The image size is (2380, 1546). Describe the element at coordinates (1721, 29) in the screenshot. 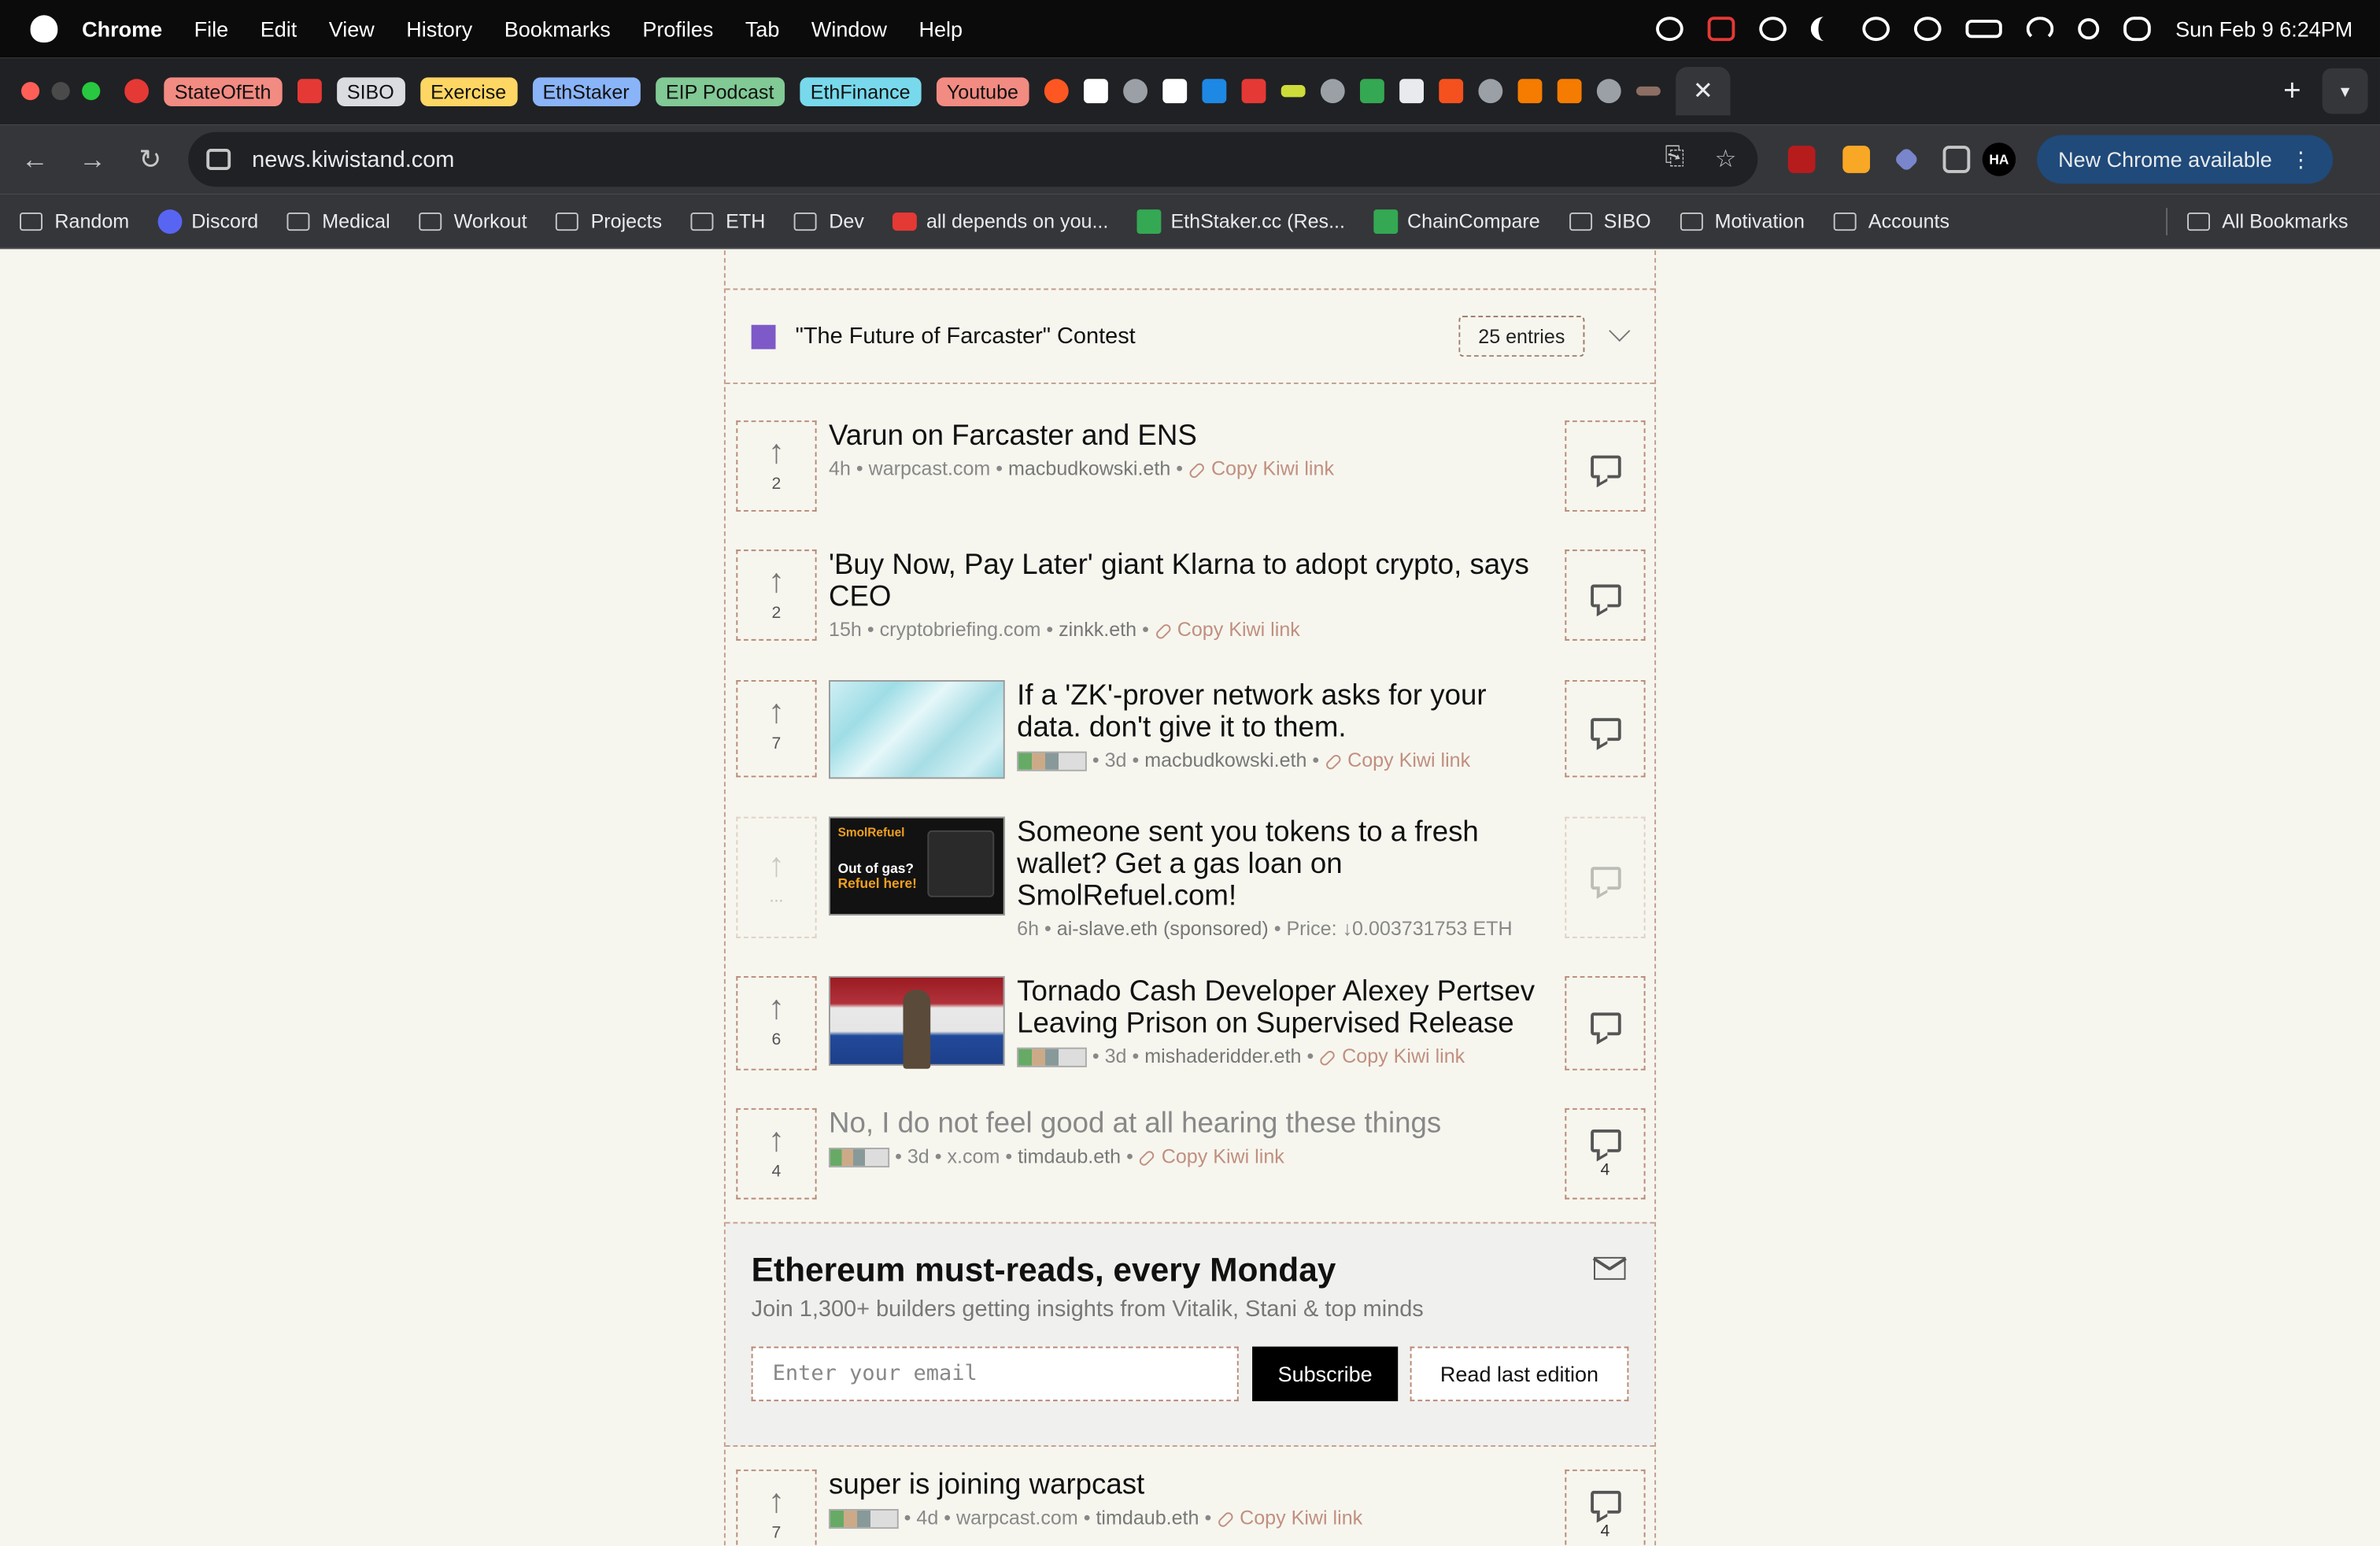

I see `app-status-icon` at that location.